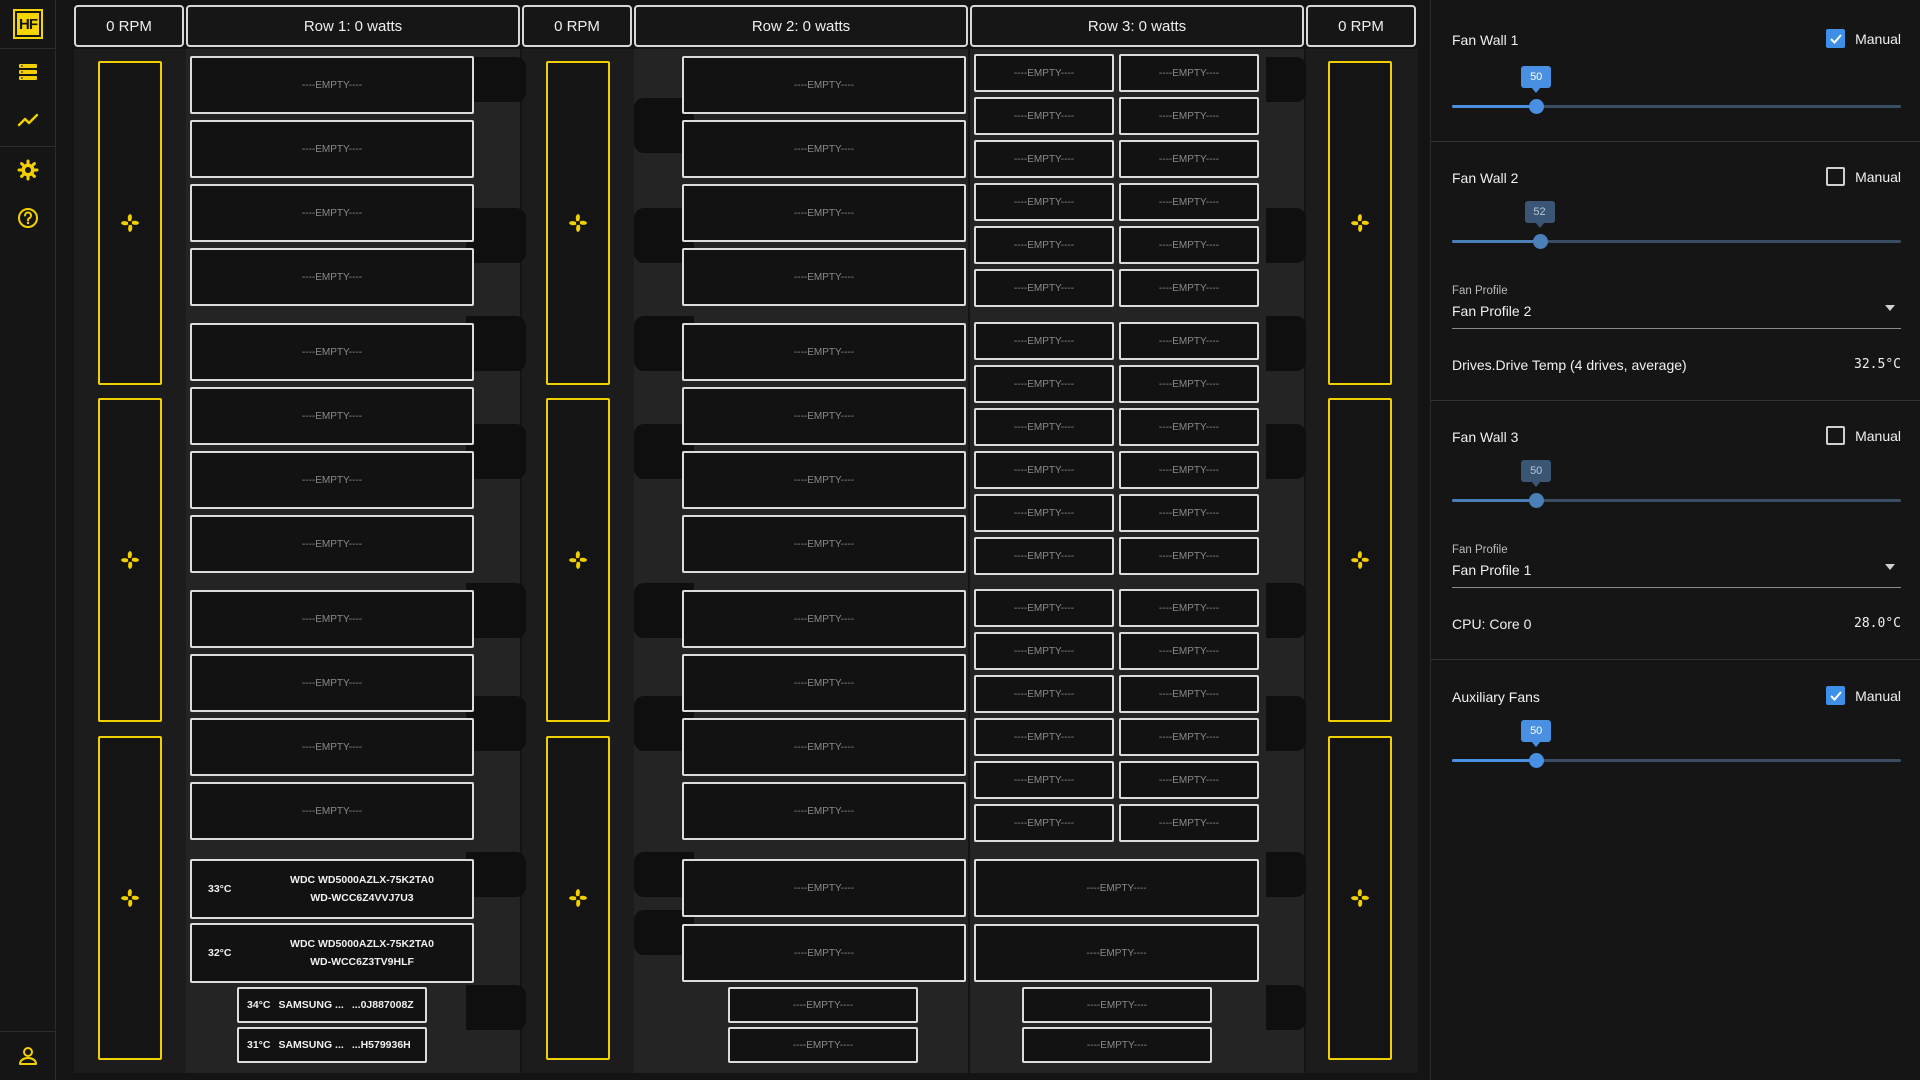 The height and width of the screenshot is (1080, 1920). Describe the element at coordinates (28, 218) in the screenshot. I see `nav-help` at that location.